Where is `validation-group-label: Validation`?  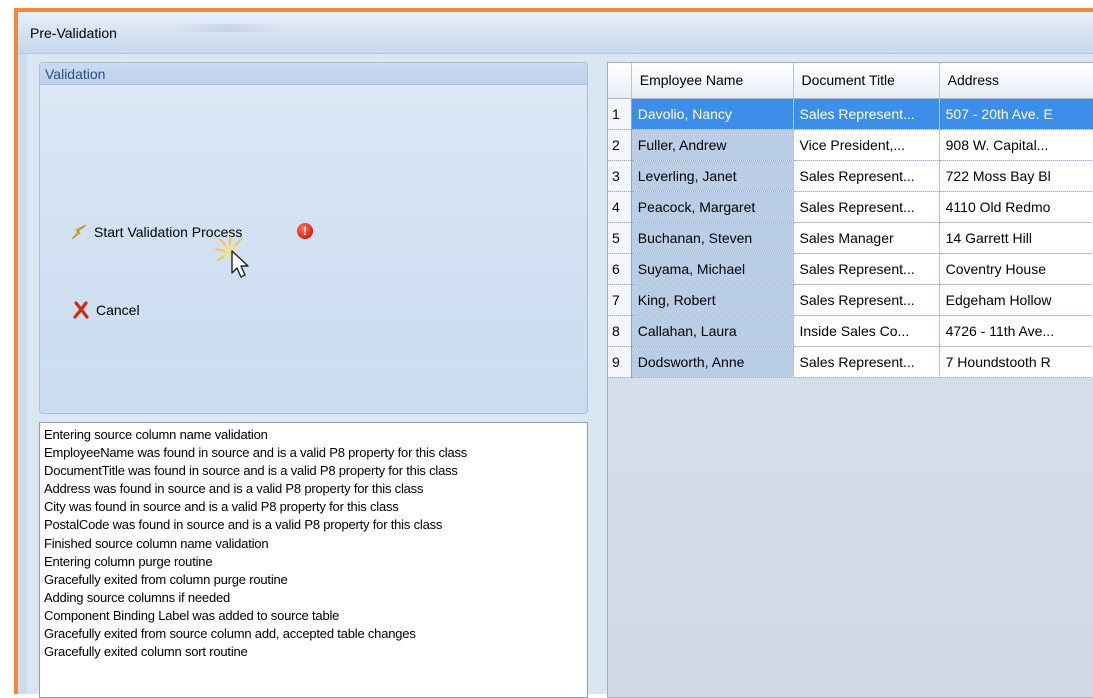
validation-group-label: Validation is located at coordinates (75, 74).